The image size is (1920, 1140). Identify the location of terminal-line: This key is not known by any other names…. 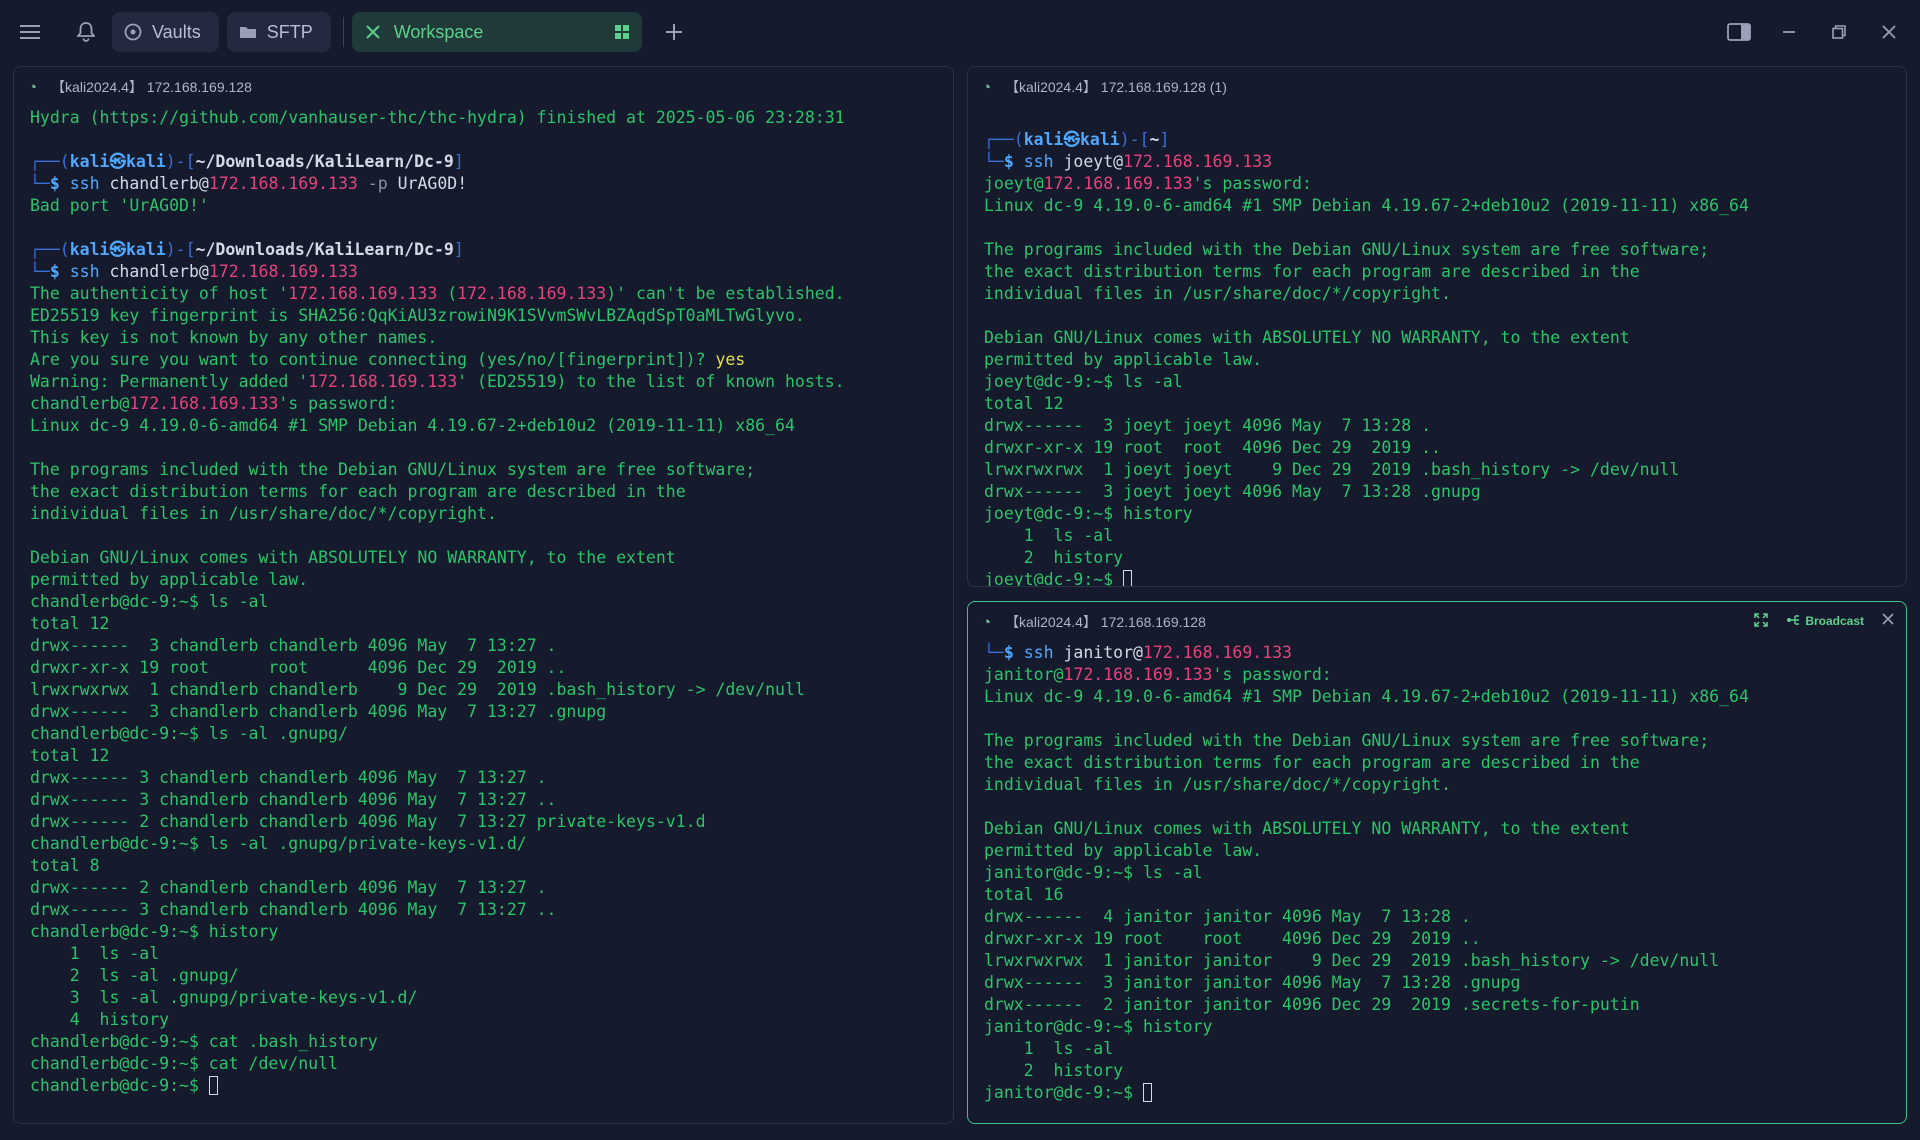
(491, 338).